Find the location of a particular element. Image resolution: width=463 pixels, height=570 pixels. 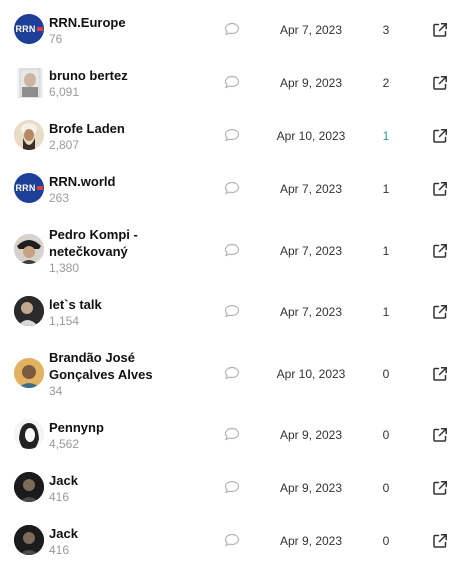

account-name: bruno bertez is located at coordinates (104, 75).